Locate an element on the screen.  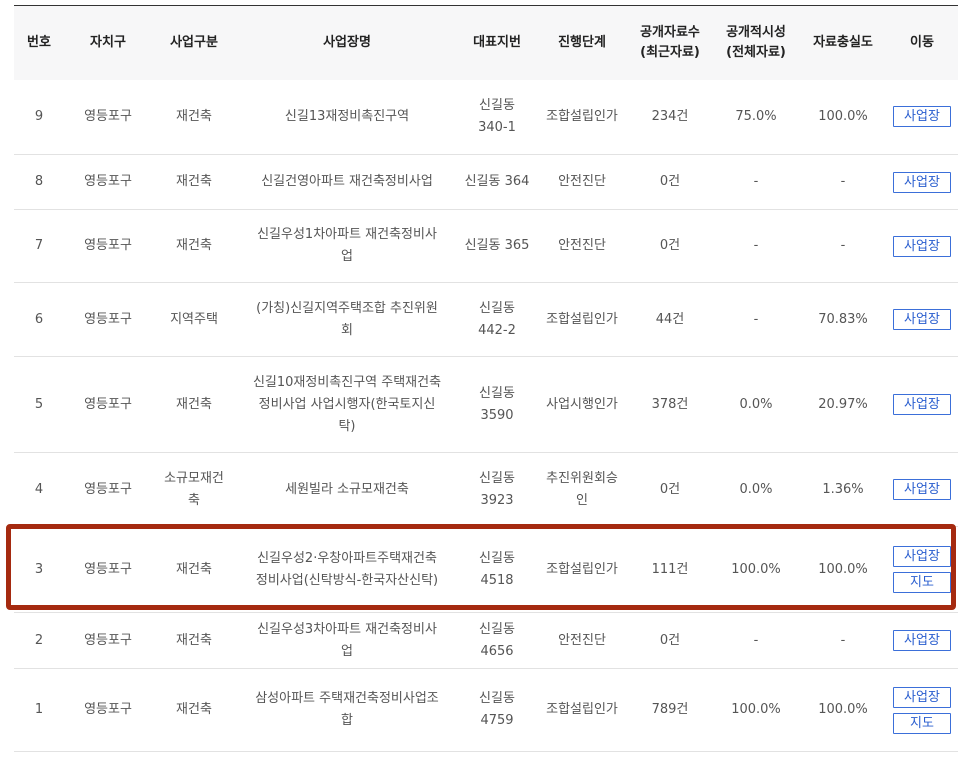
col-public-count-header: 공개자료수 (최근자료) is located at coordinates (670, 42).